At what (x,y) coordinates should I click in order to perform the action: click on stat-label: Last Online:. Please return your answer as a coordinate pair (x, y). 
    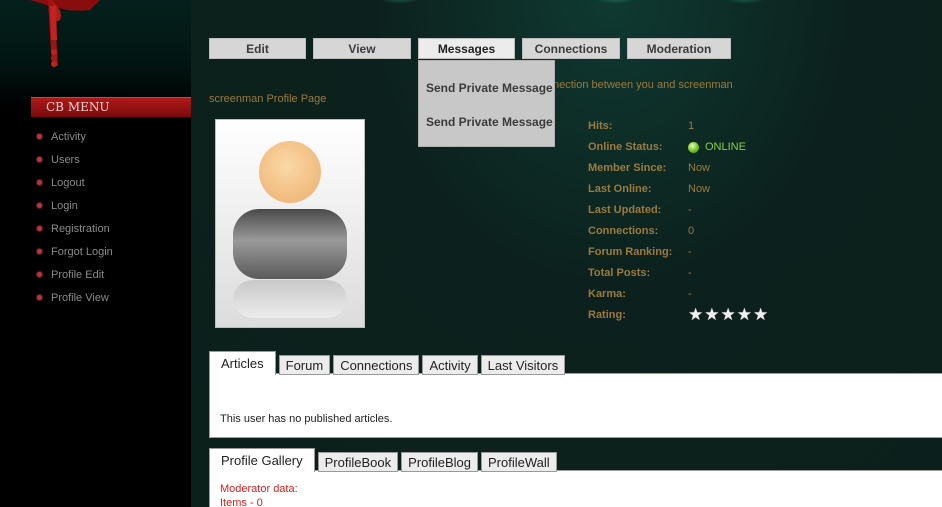
    Looking at the image, I should click on (620, 189).